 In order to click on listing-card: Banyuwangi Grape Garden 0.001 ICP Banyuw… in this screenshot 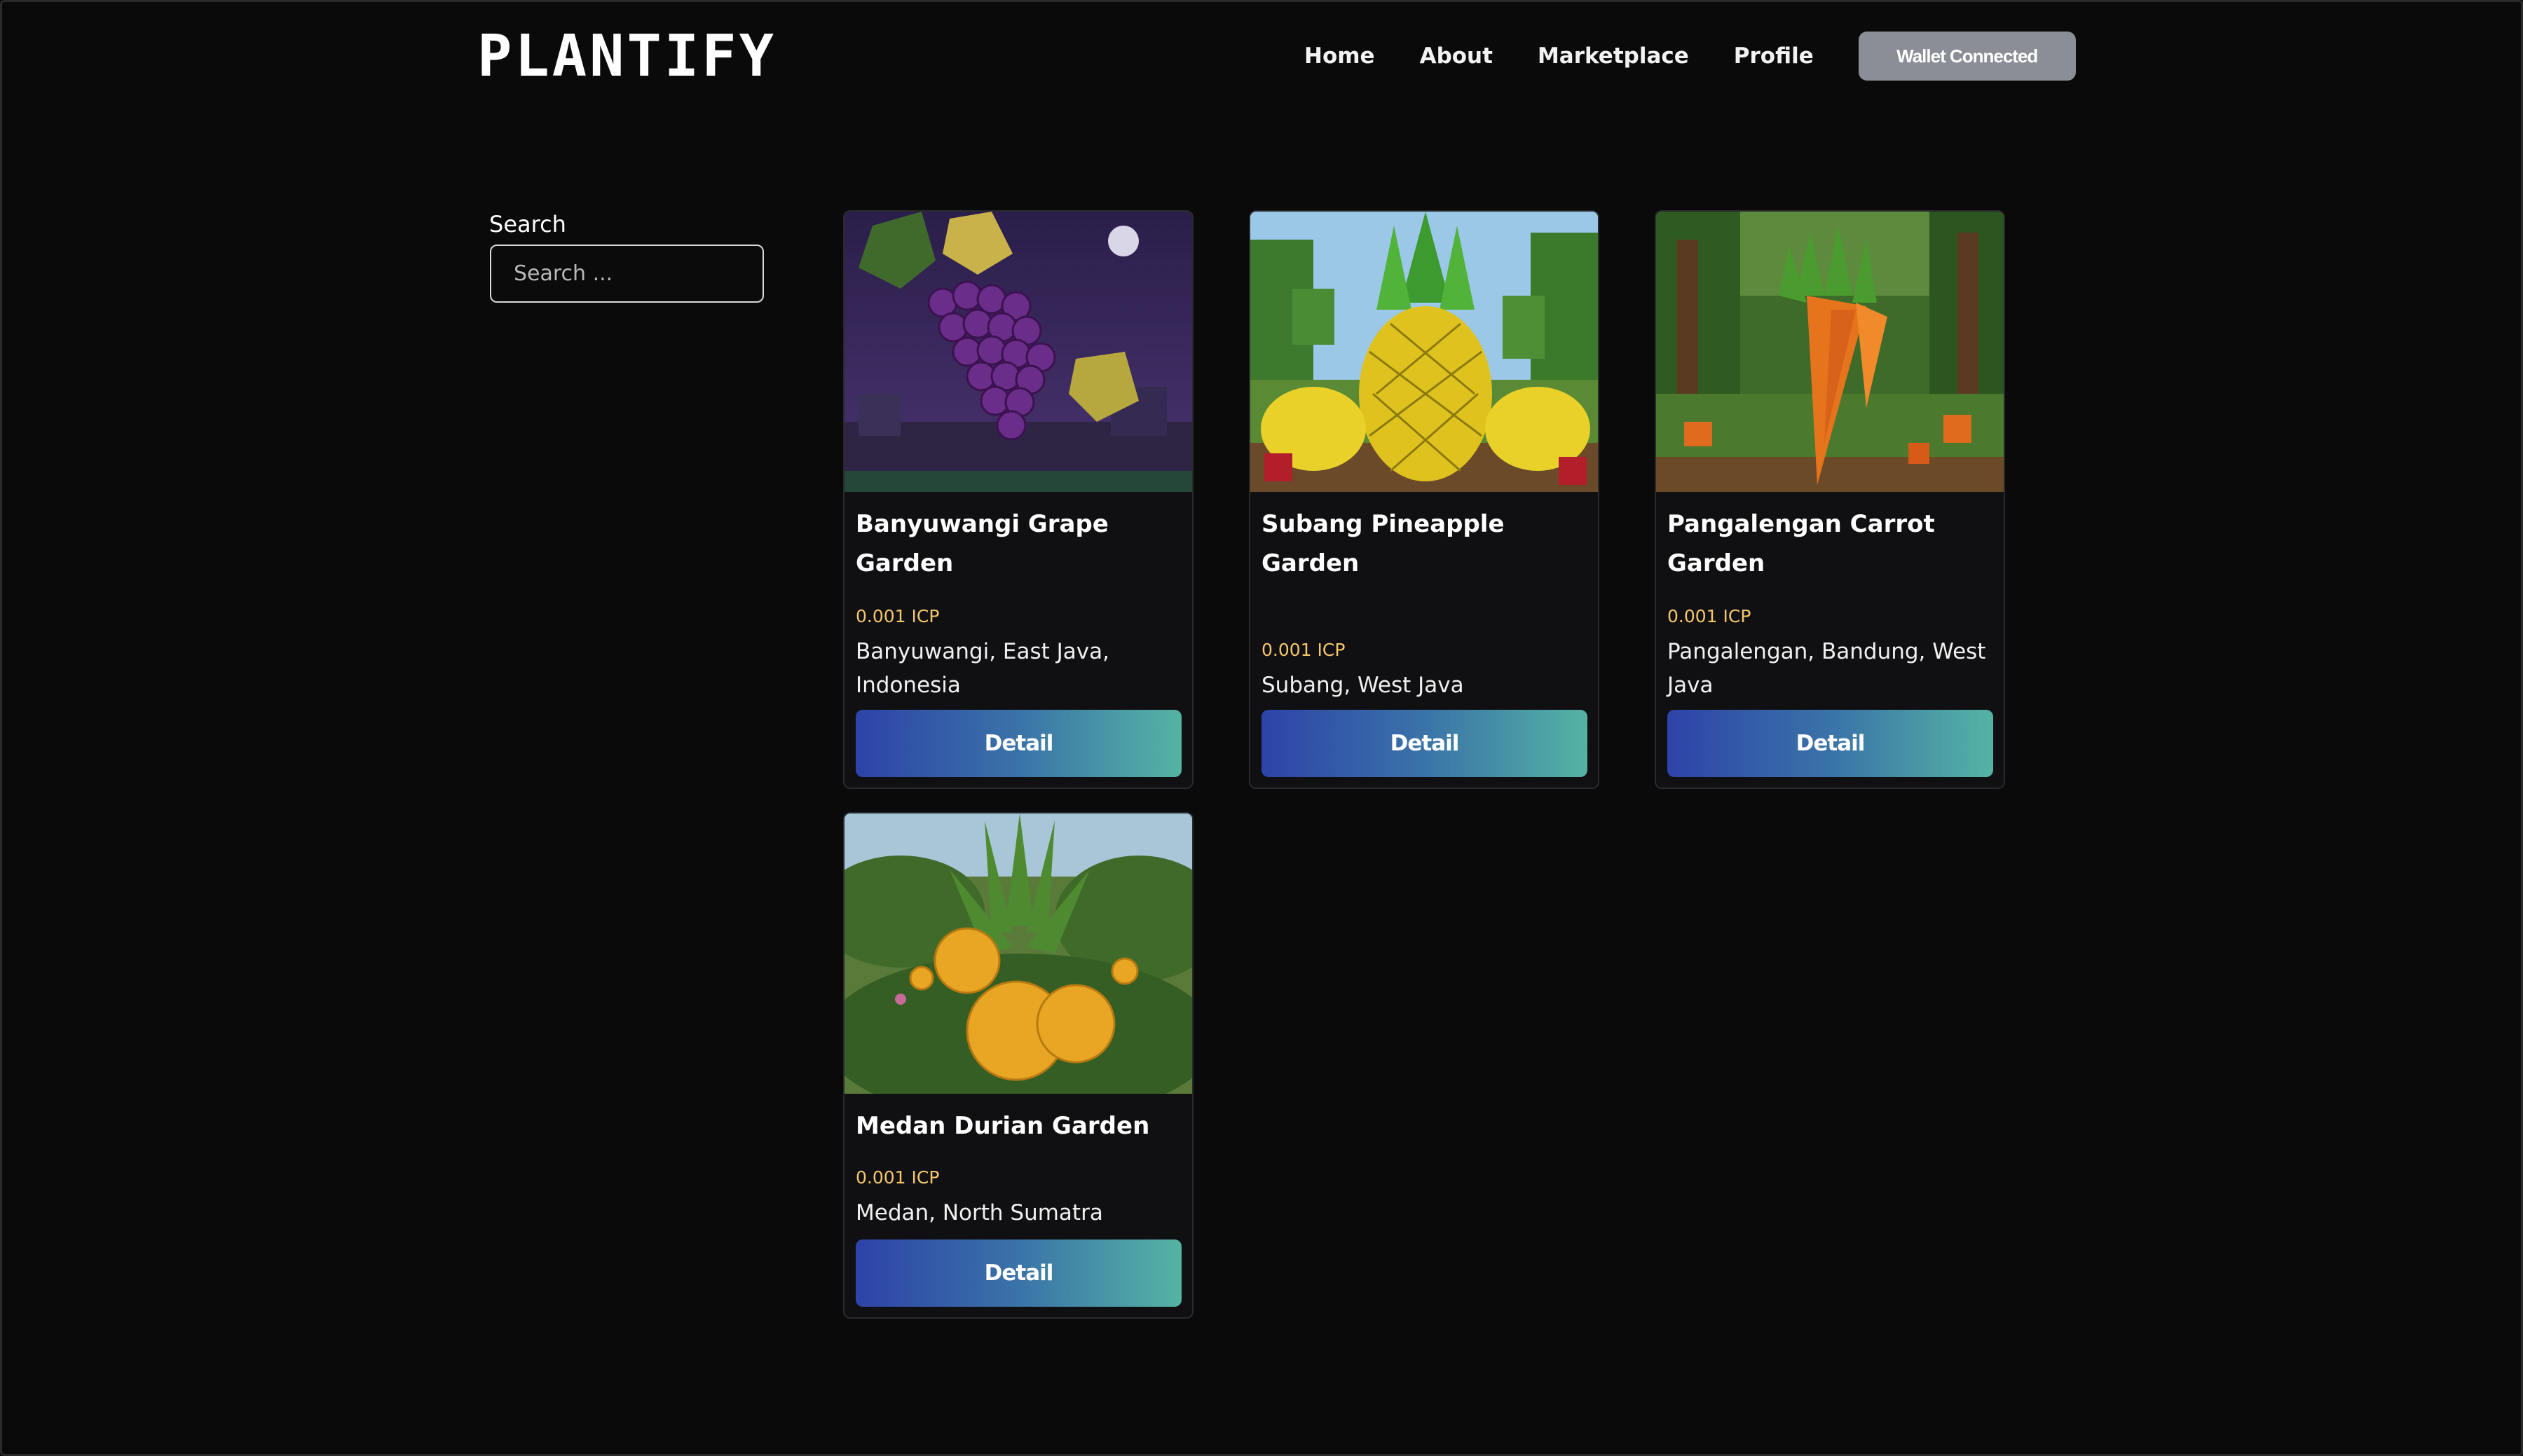, I will do `click(1018, 499)`.